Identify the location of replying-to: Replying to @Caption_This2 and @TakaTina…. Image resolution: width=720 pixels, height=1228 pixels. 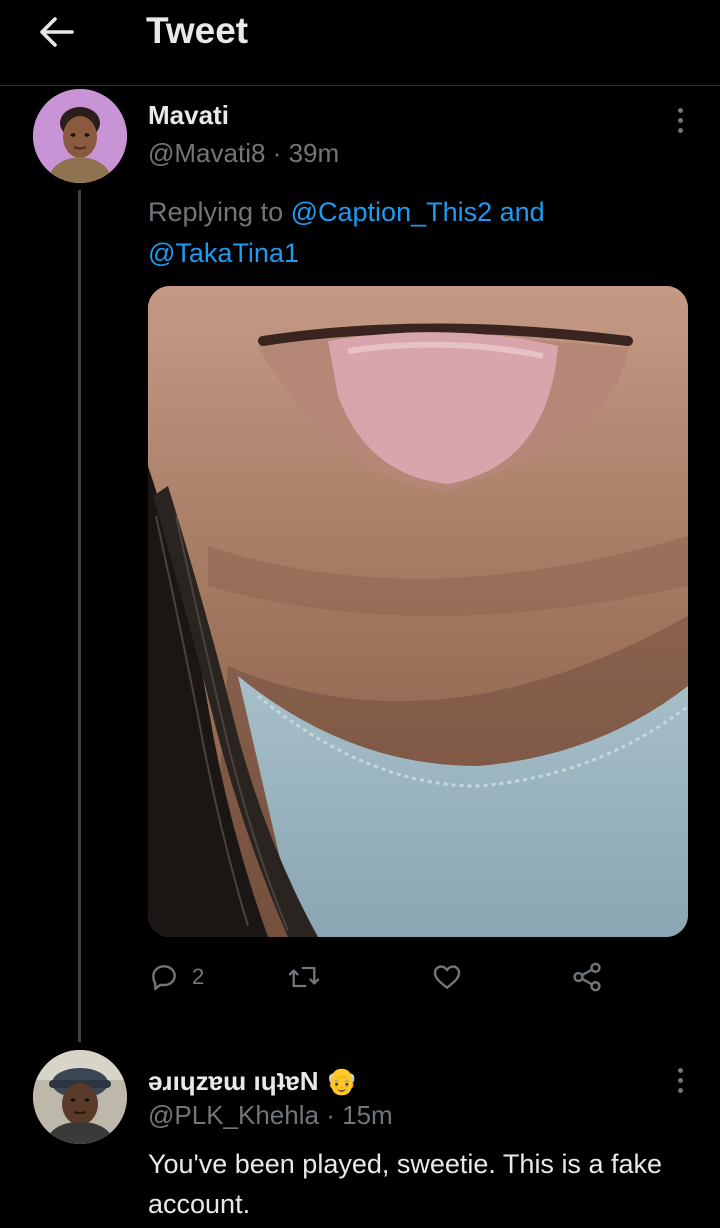
(408, 233).